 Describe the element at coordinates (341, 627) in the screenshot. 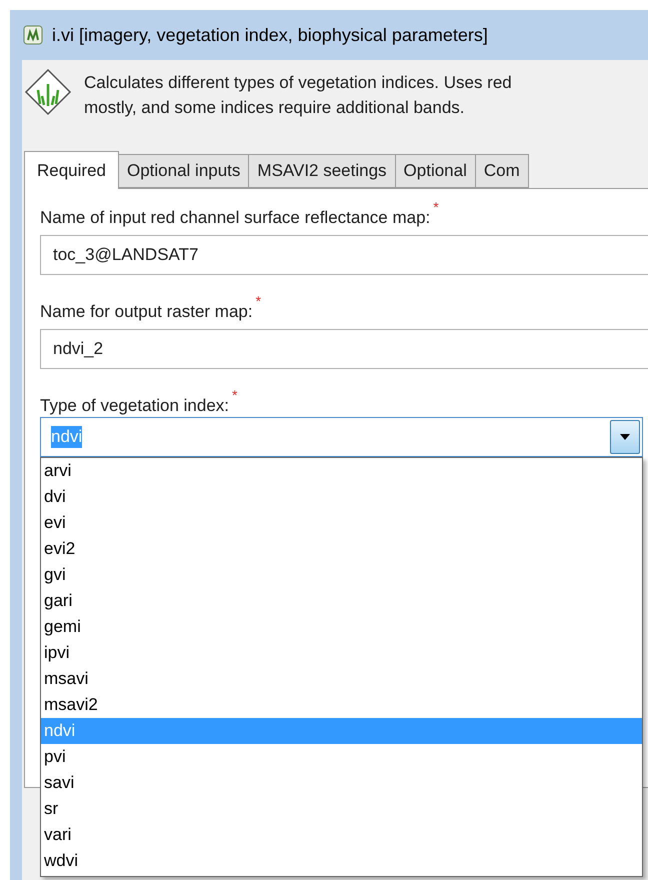

I see `dropdown-option: gemi` at that location.